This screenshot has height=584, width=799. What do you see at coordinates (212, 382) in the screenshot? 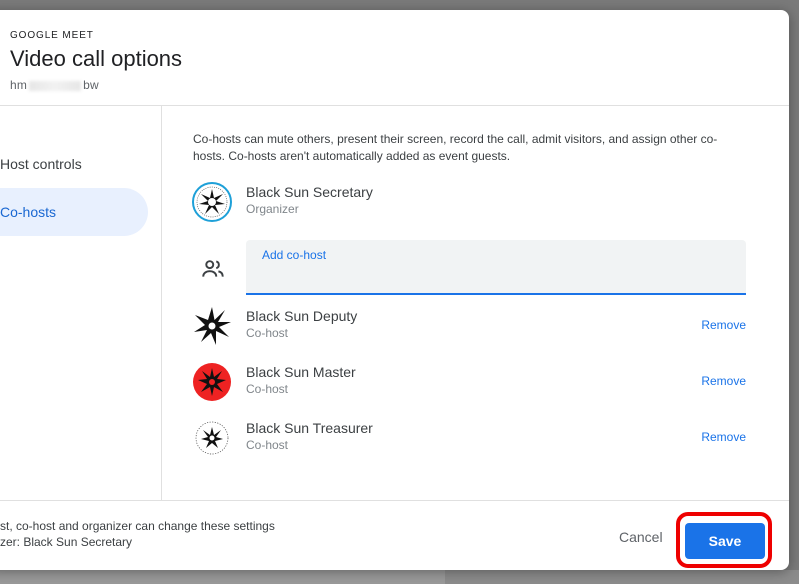
I see `avatar-master` at bounding box center [212, 382].